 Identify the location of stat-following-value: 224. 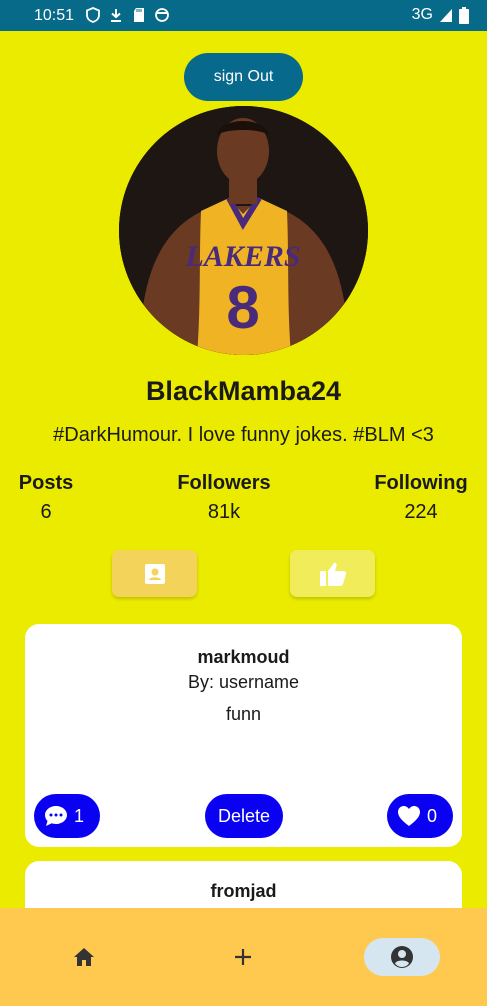
(421, 512).